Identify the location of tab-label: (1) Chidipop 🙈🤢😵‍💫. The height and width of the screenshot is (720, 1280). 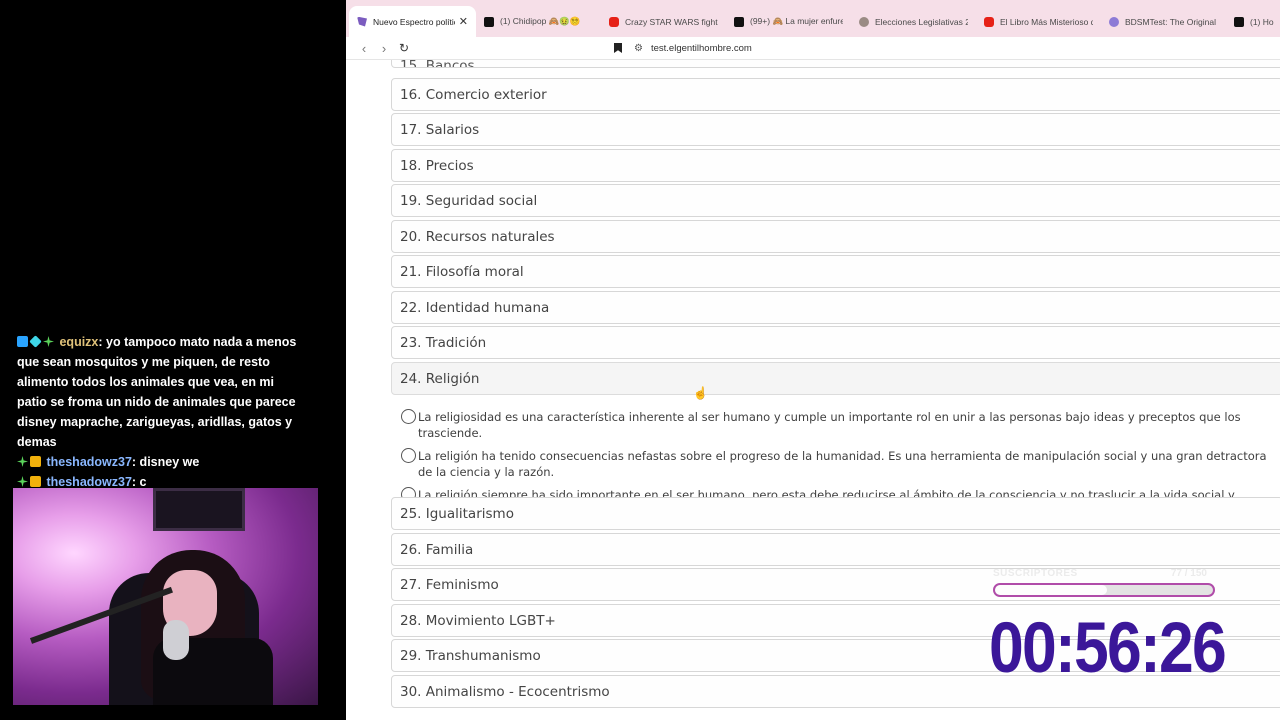
(540, 21).